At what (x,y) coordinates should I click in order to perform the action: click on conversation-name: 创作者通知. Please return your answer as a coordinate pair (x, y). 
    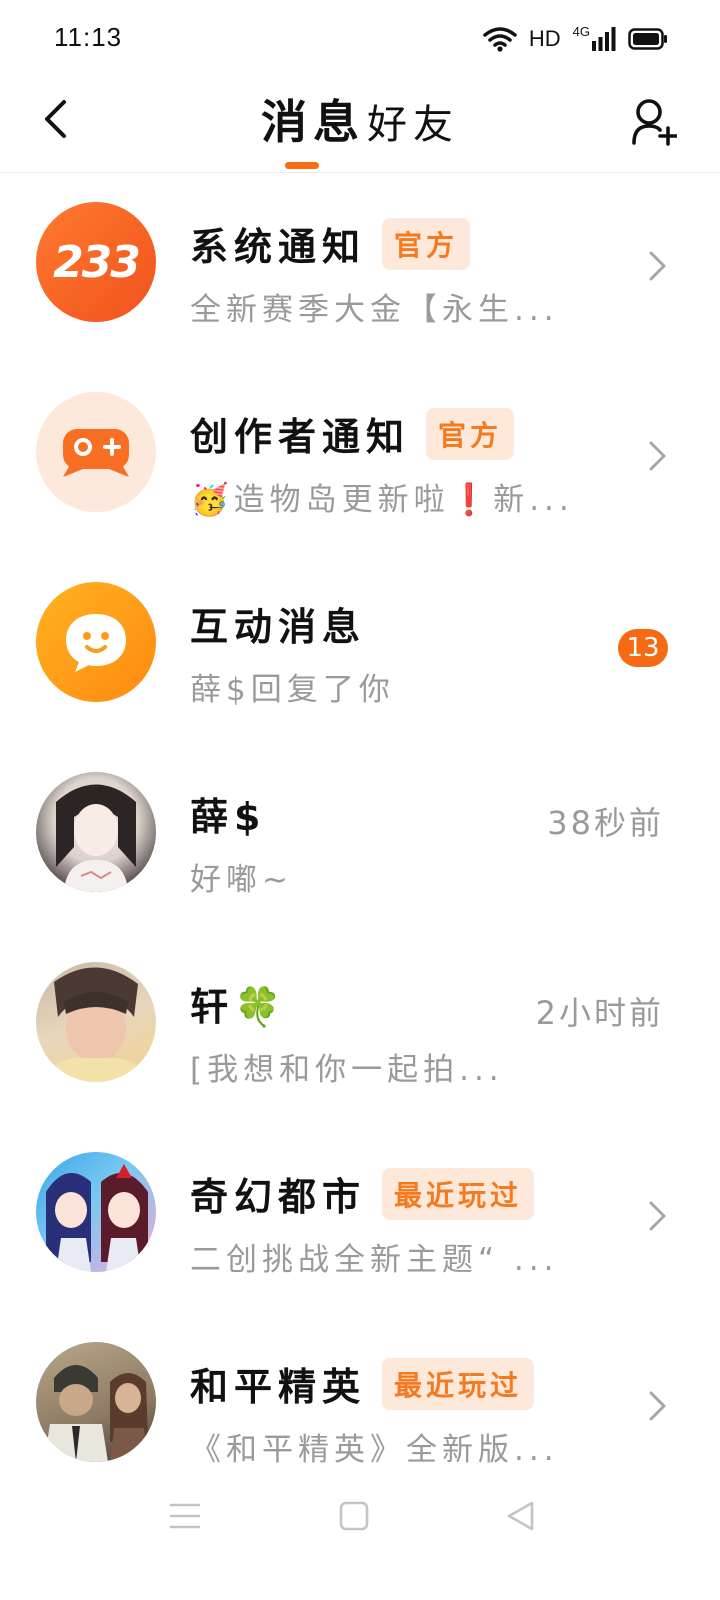
    Looking at the image, I should click on (300, 437).